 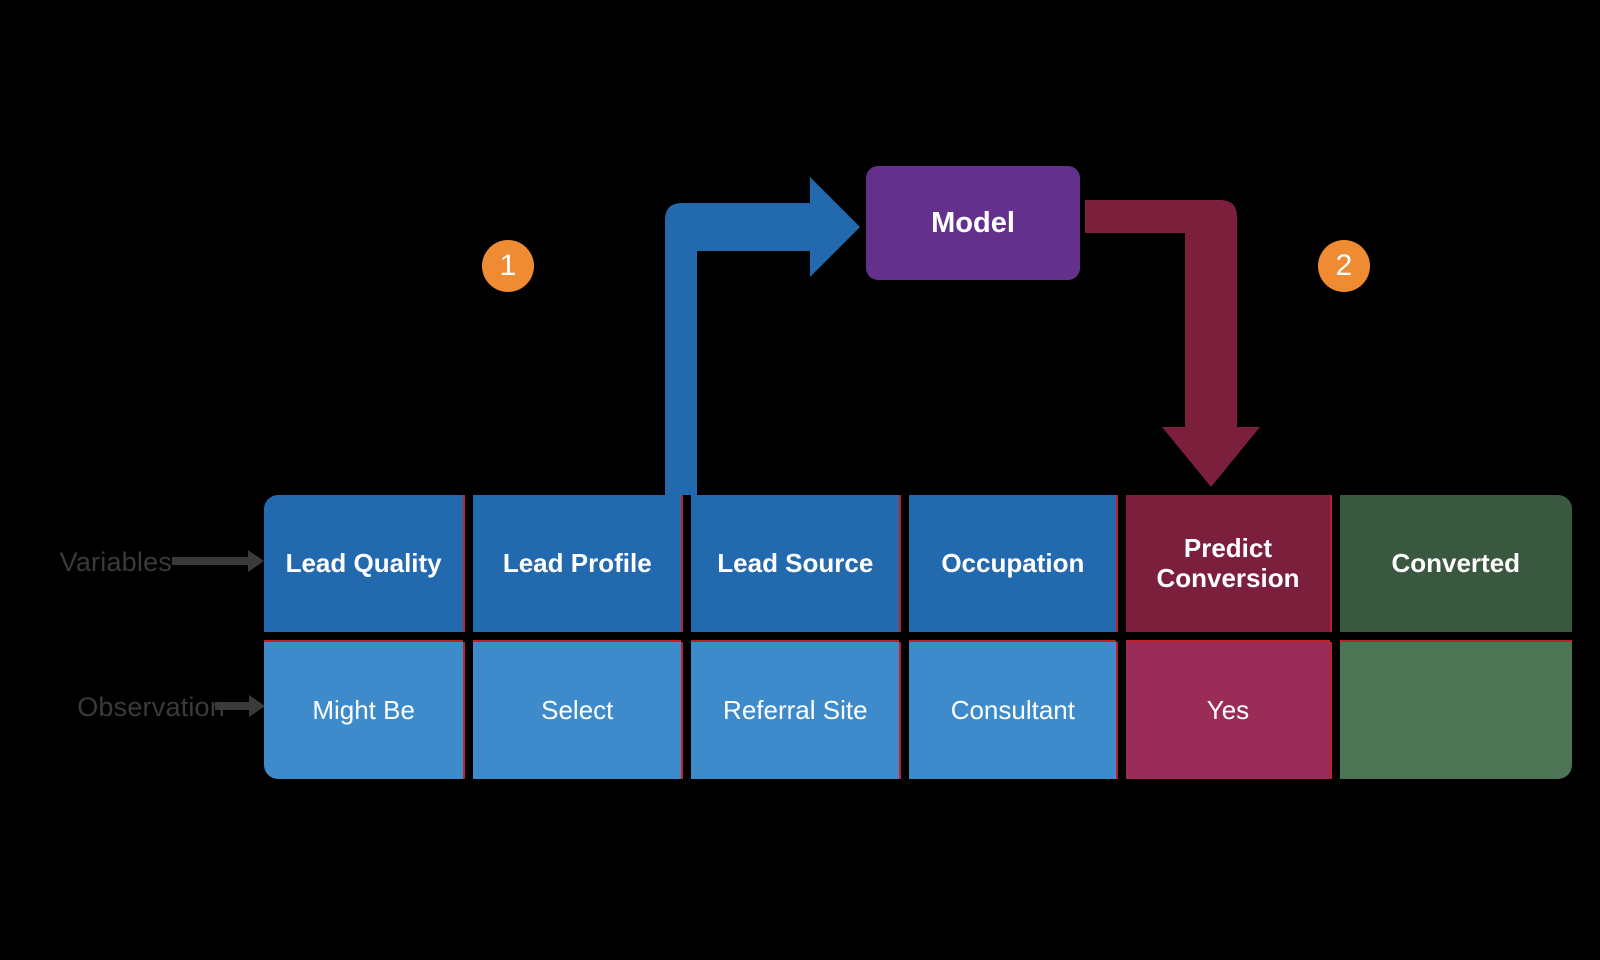 I want to click on value-cell-predict-conversion-label: Yes, so click(x=1228, y=709).